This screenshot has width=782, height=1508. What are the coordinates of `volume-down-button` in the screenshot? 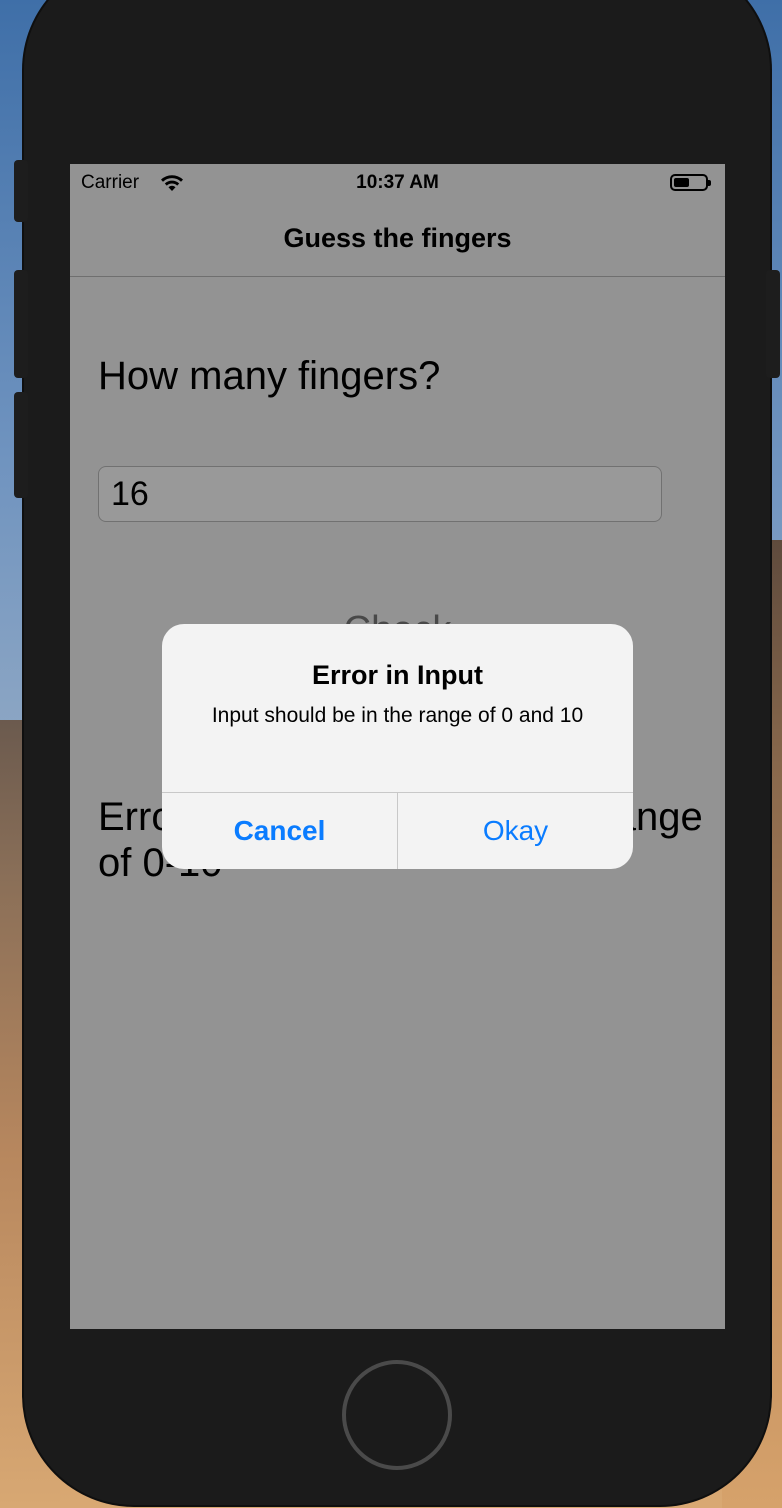 It's located at (21, 445).